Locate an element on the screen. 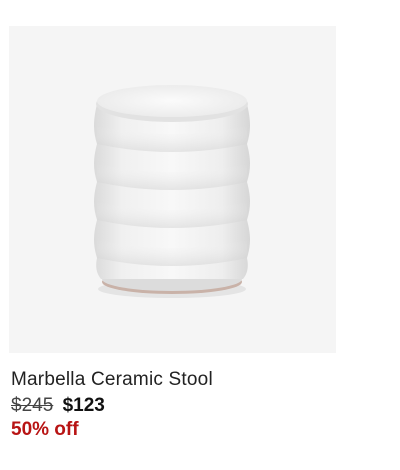 The height and width of the screenshot is (470, 400). original-price: $245 is located at coordinates (32, 405).